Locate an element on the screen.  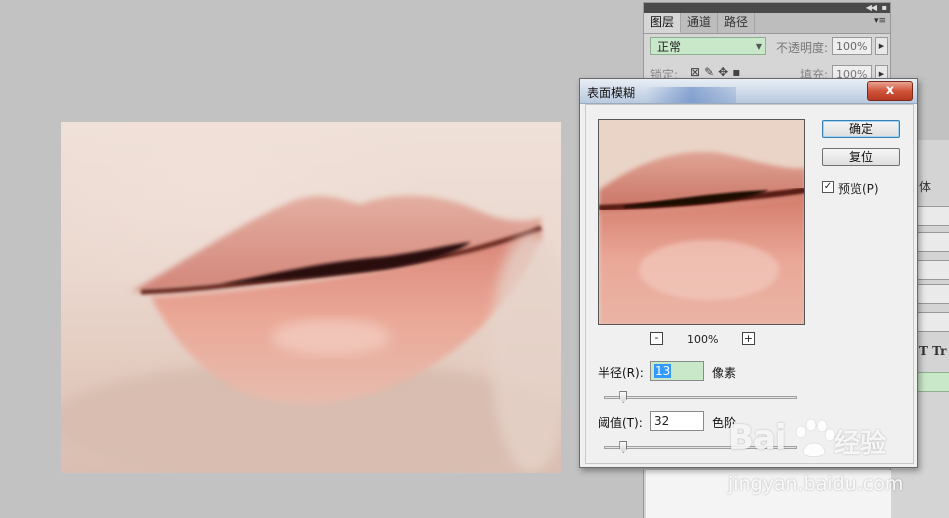
preview-image is located at coordinates (701, 222).